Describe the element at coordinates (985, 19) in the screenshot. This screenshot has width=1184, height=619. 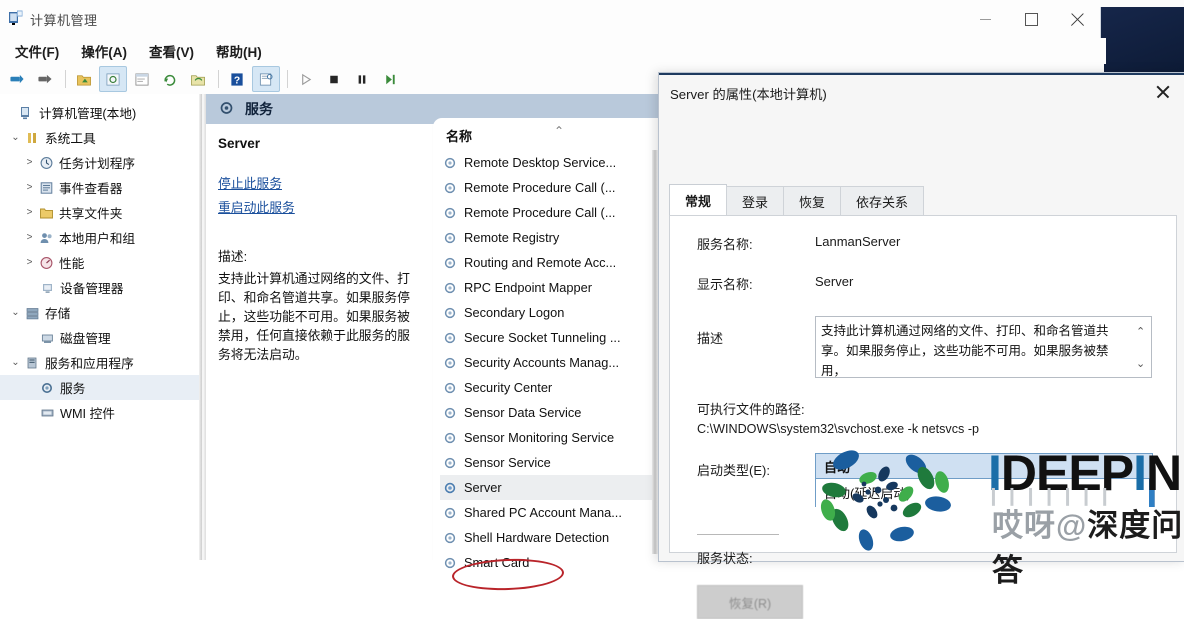
I see `minimize-button` at that location.